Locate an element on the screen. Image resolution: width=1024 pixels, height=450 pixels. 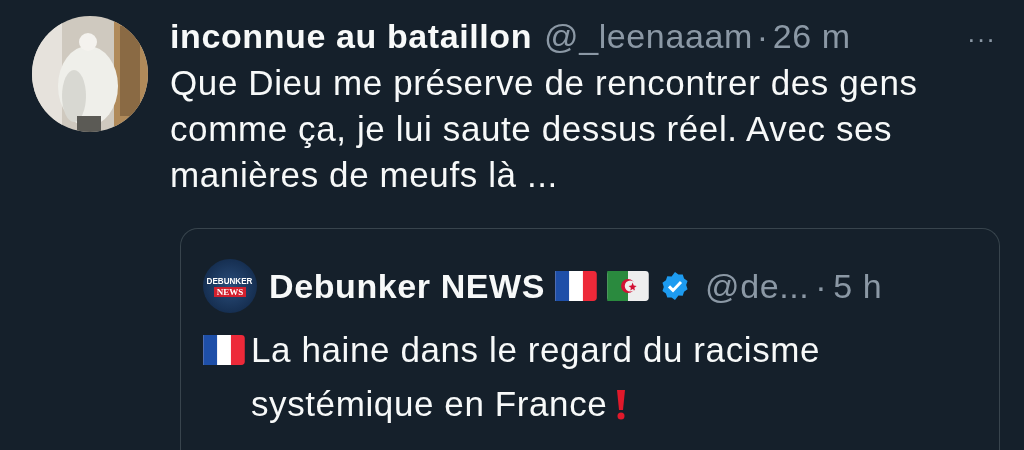
display-name: Debunker NEWS is located at coordinates (407, 286).